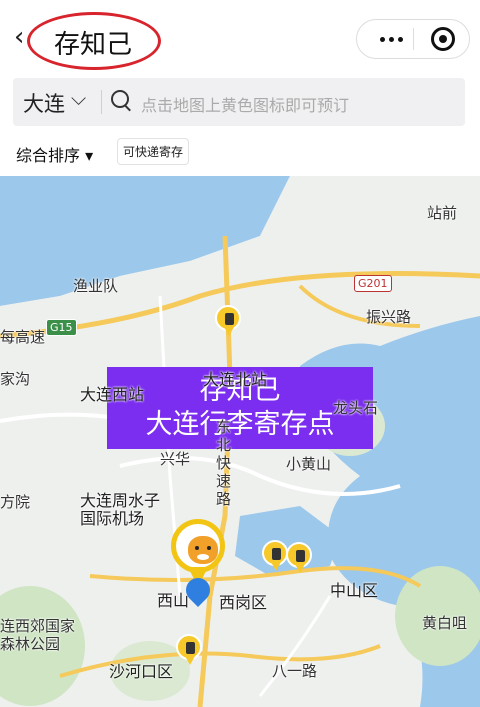 Image resolution: width=480 pixels, height=707 pixels. Describe the element at coordinates (389, 317) in the screenshot. I see `map-label-zhenxinglu: 振兴路` at that location.